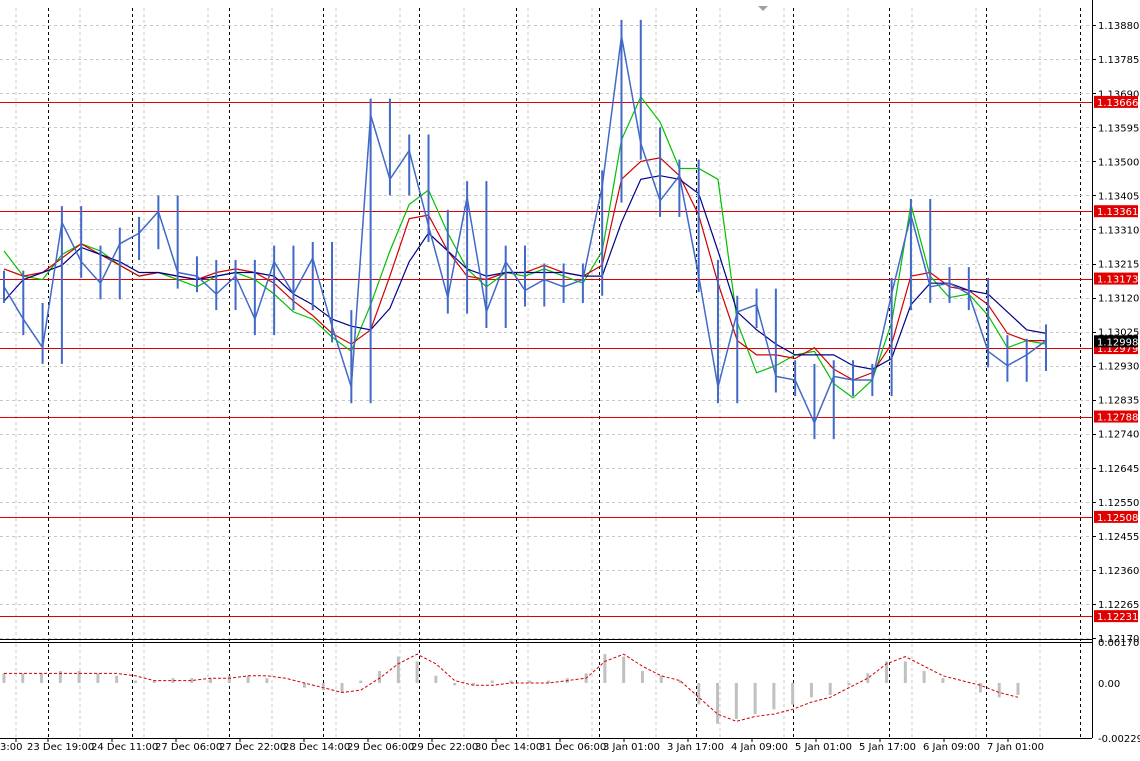  Describe the element at coordinates (1117, 418) in the screenshot. I see `level-price-label: 1.12788` at that location.